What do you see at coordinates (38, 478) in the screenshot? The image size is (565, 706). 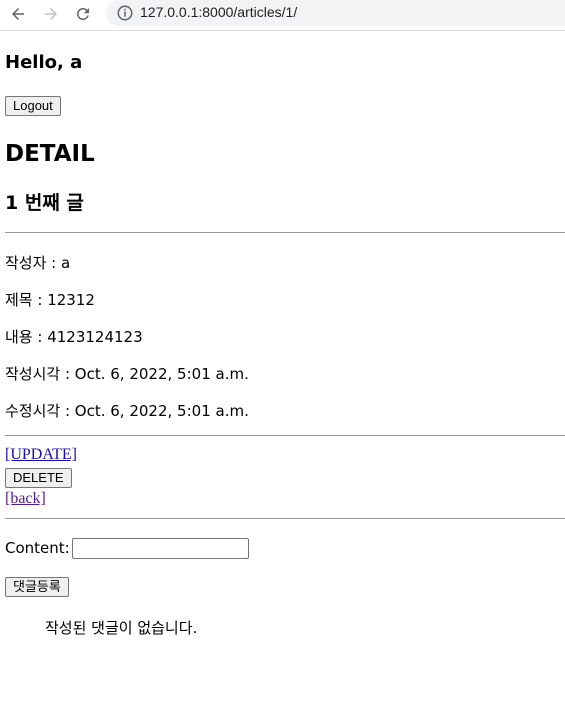 I see `delete-button: DELETE` at bounding box center [38, 478].